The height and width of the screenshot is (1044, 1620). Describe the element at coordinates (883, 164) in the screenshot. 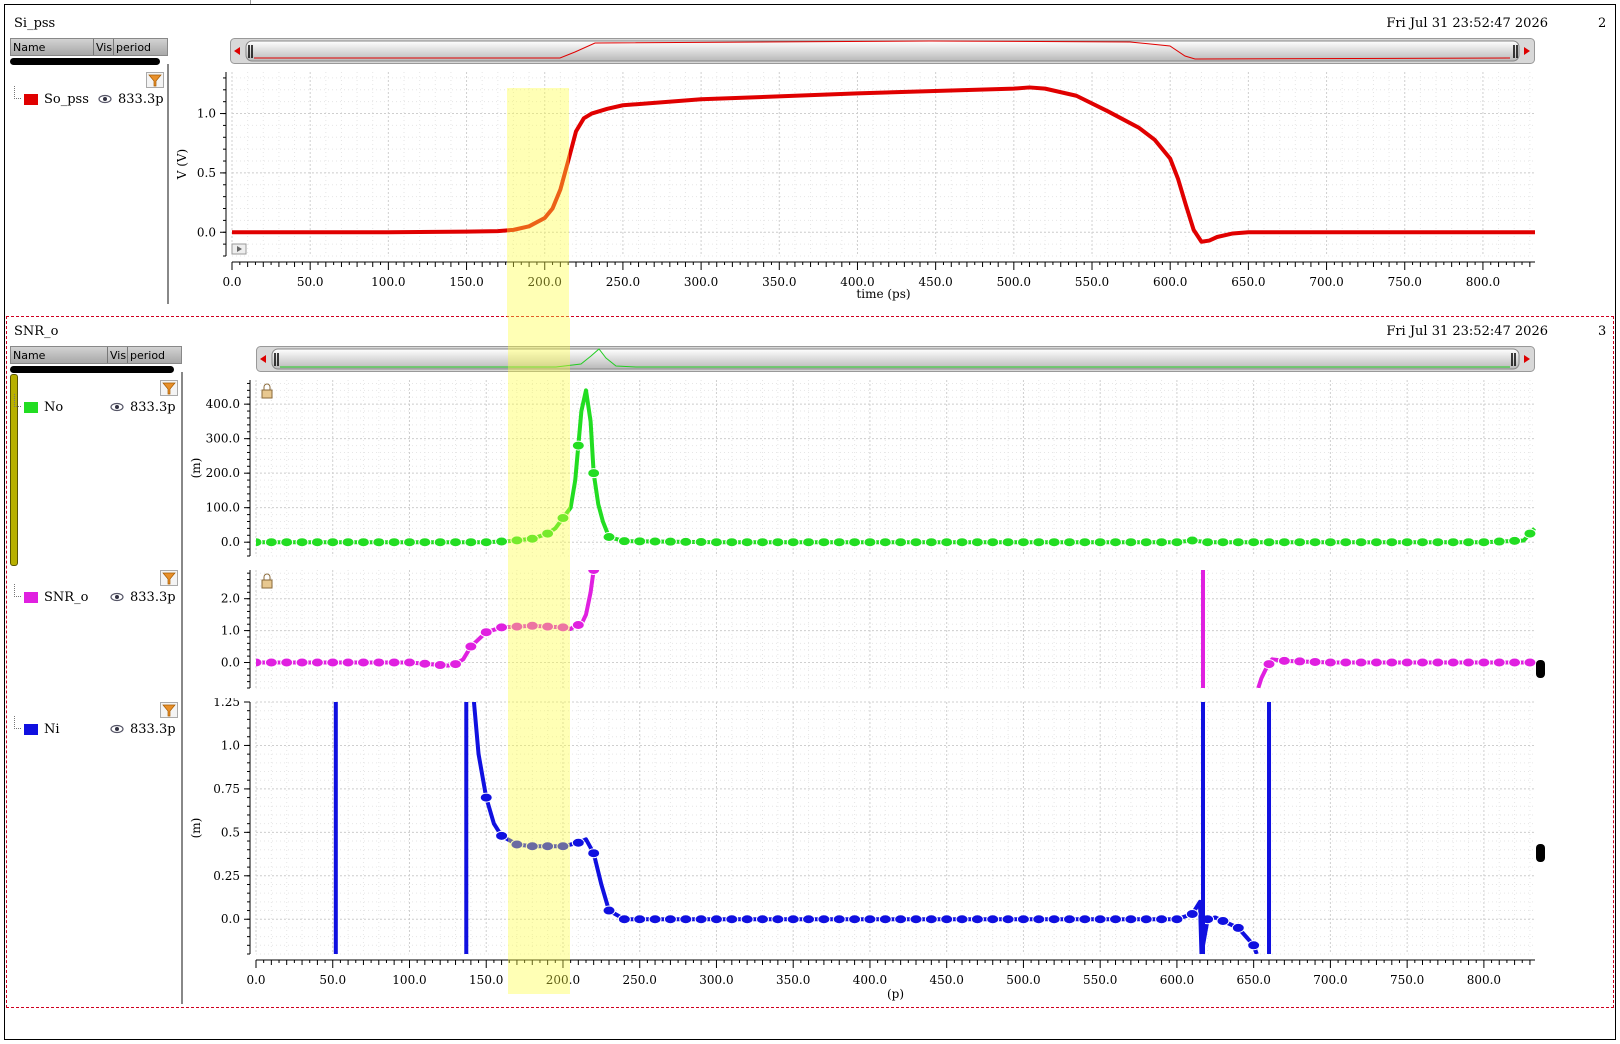

I see `series-line-so-pss` at that location.